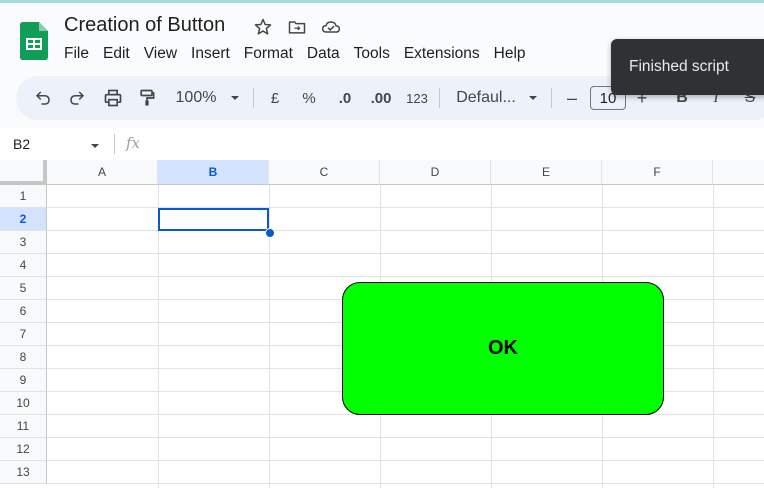  Describe the element at coordinates (23, 334) in the screenshot. I see `row-header-7: 7` at that location.